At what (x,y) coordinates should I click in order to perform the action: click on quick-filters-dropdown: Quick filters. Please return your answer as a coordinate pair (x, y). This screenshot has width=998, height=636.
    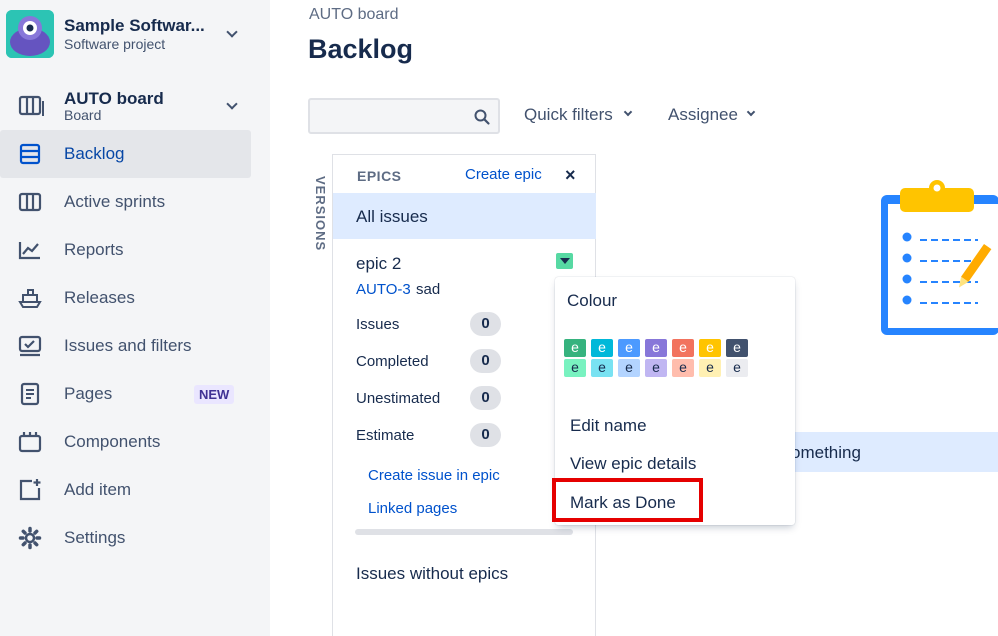
    Looking at the image, I should click on (578, 115).